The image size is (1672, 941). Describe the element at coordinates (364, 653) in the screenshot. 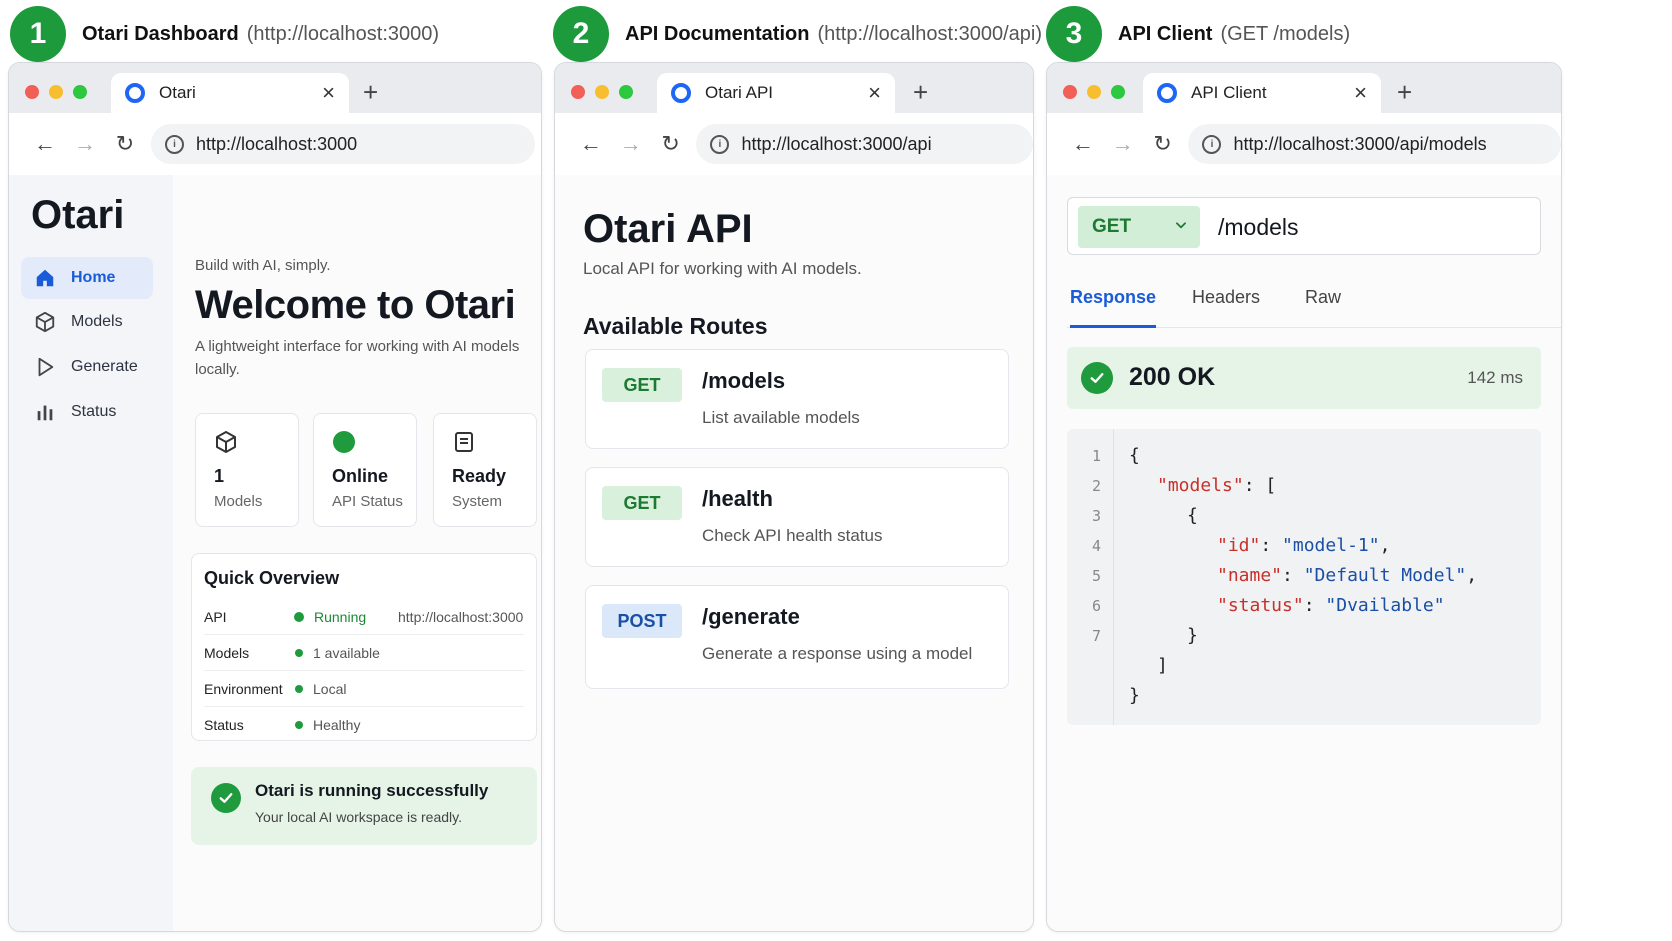

I see `table-row: Models 1 available` at that location.